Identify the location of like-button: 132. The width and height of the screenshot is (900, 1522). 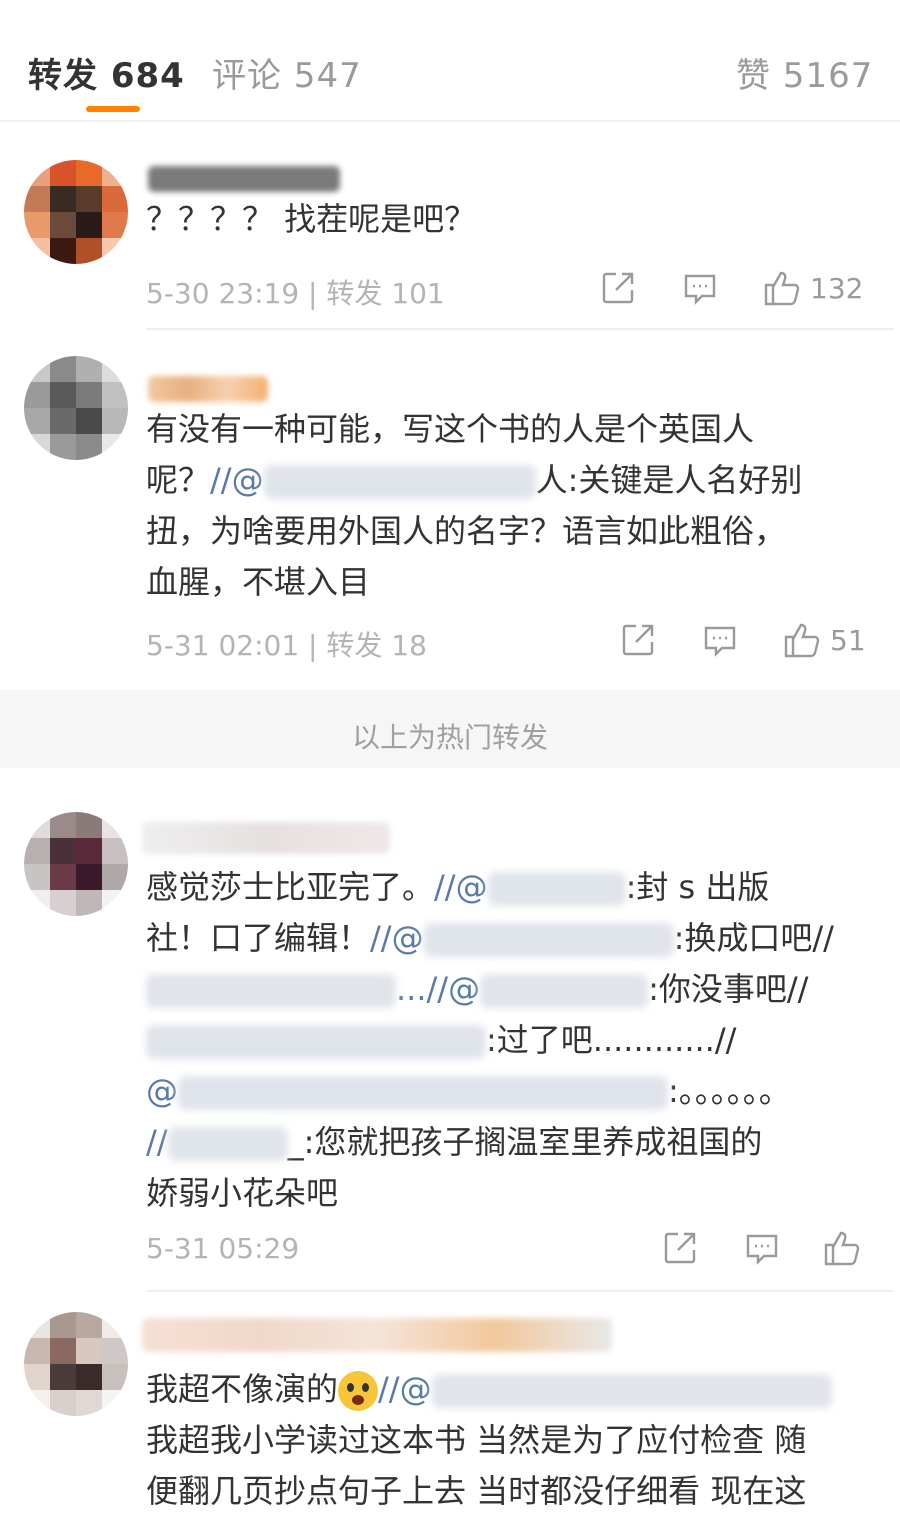
(812, 288).